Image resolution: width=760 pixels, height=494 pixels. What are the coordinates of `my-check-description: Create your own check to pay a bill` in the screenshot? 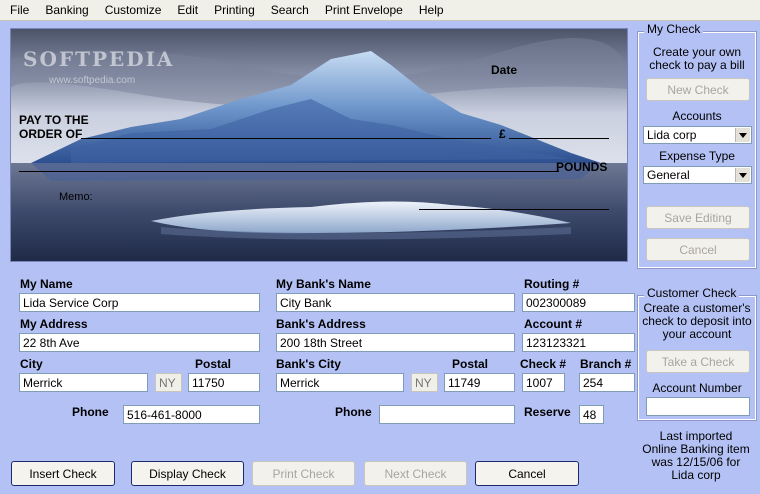 It's located at (697, 58).